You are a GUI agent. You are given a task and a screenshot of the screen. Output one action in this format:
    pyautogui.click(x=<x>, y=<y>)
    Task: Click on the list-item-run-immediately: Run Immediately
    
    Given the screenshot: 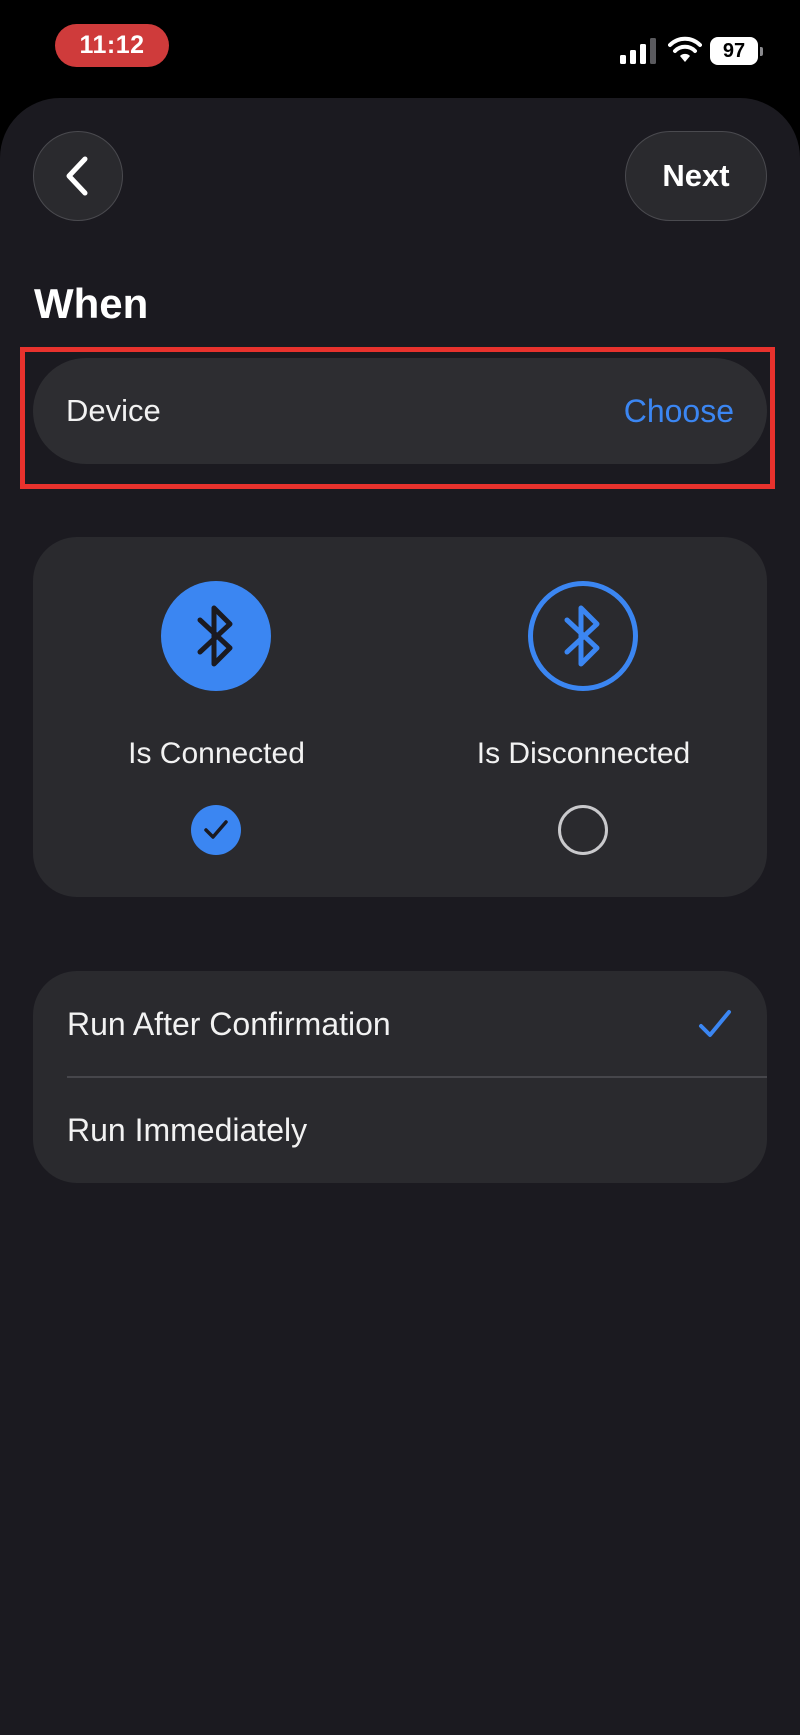 What is the action you would take?
    pyautogui.click(x=400, y=1130)
    